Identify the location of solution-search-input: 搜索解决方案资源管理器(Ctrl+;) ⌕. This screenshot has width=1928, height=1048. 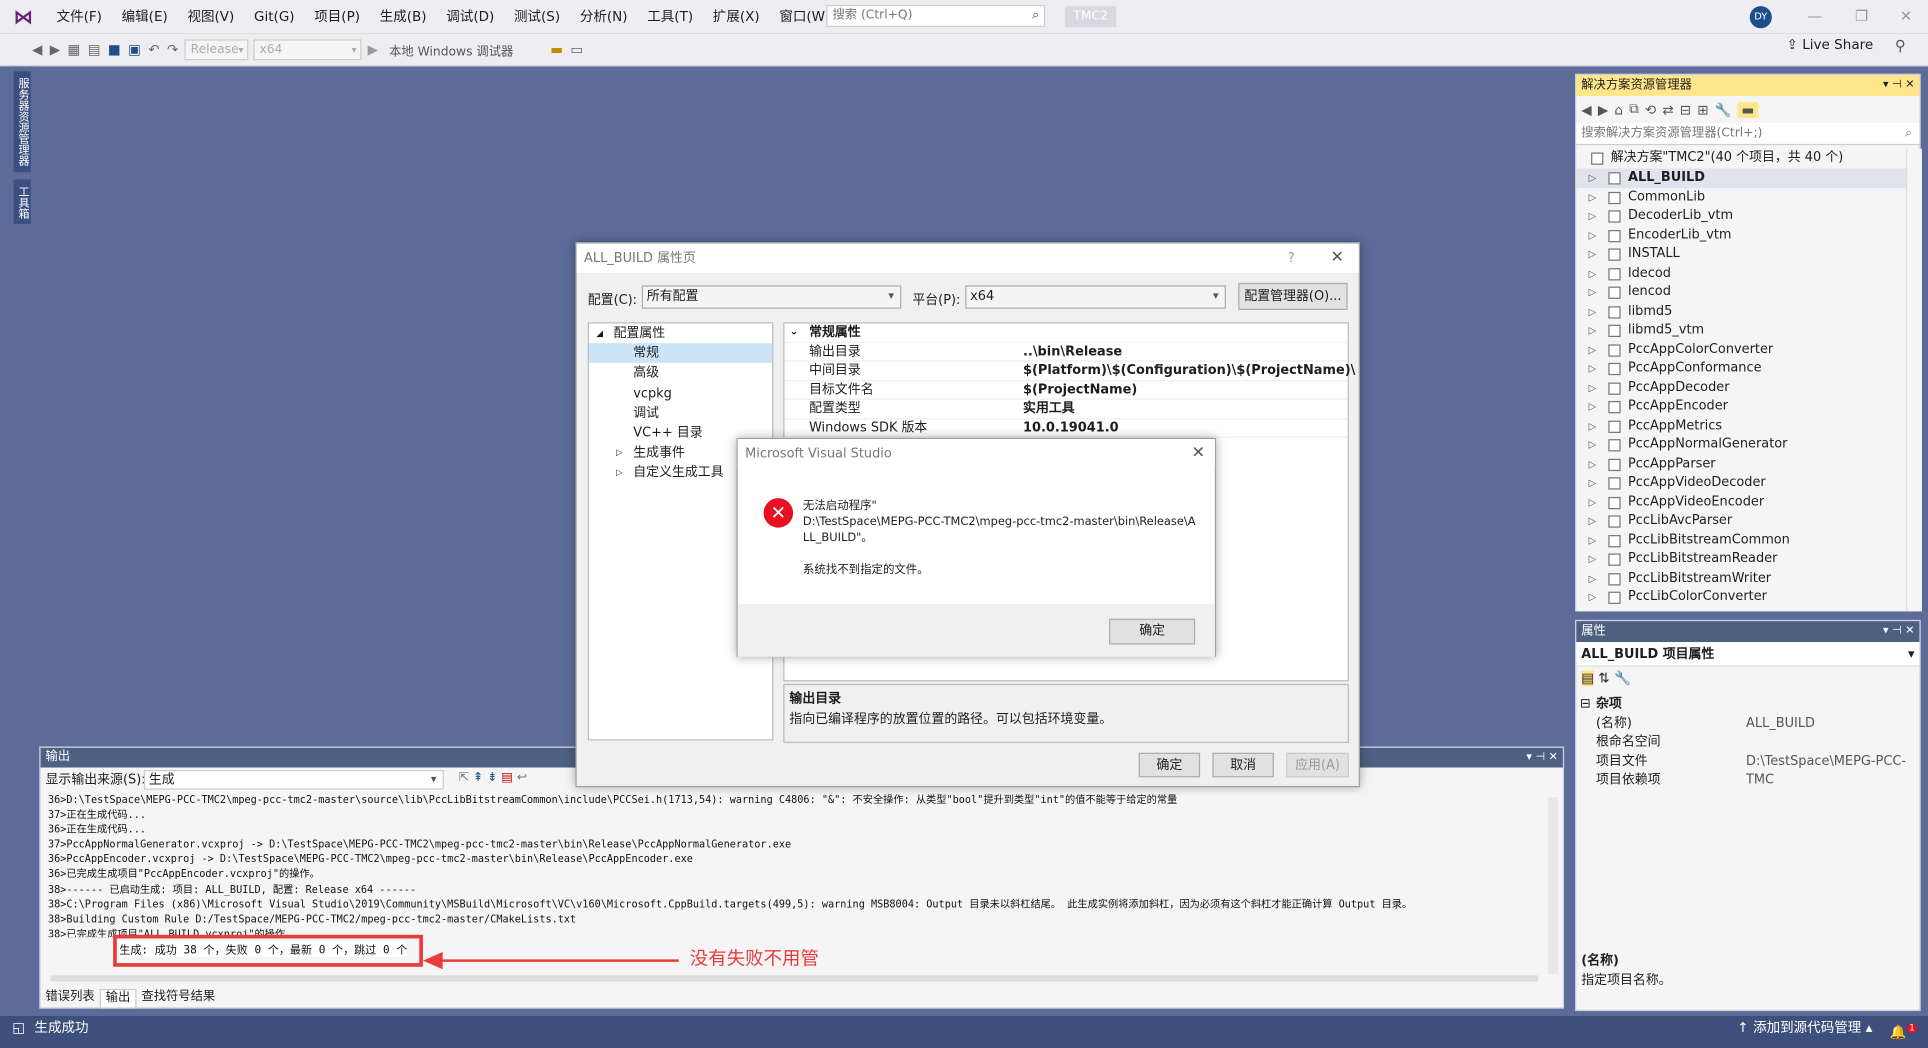
(1748, 134).